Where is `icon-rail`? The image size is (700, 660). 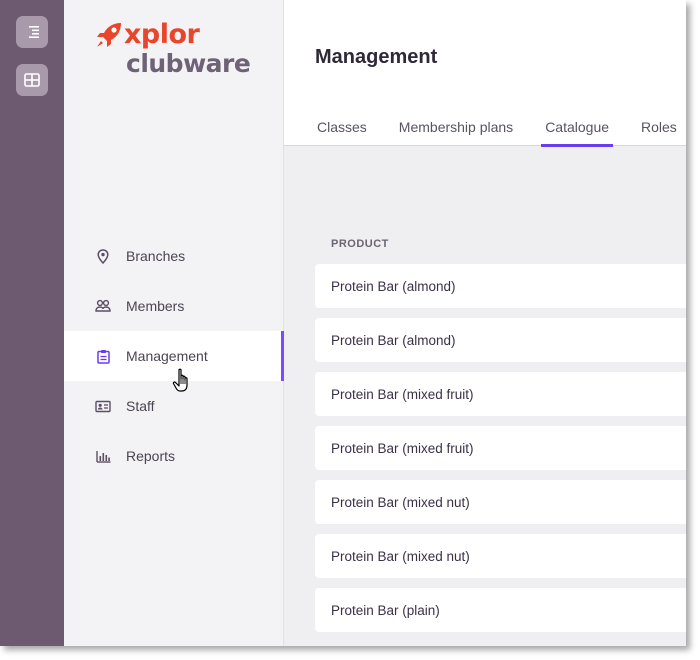 icon-rail is located at coordinates (32, 323).